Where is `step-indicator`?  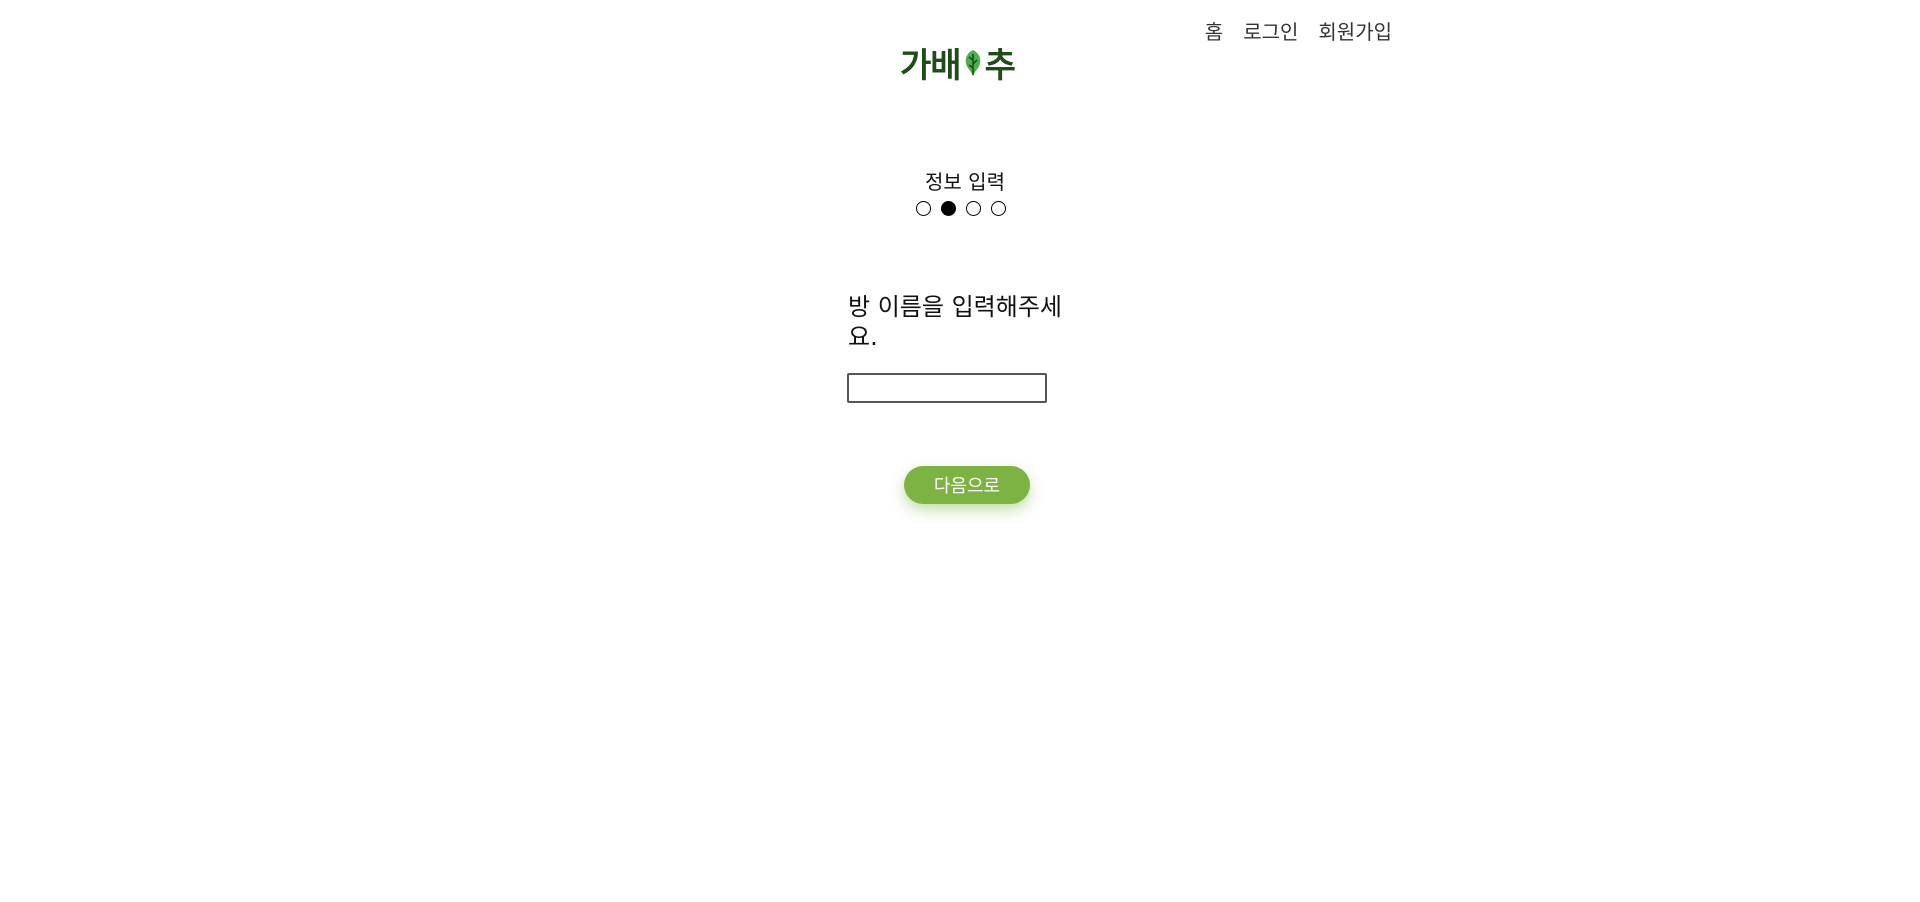
step-indicator is located at coordinates (961, 208).